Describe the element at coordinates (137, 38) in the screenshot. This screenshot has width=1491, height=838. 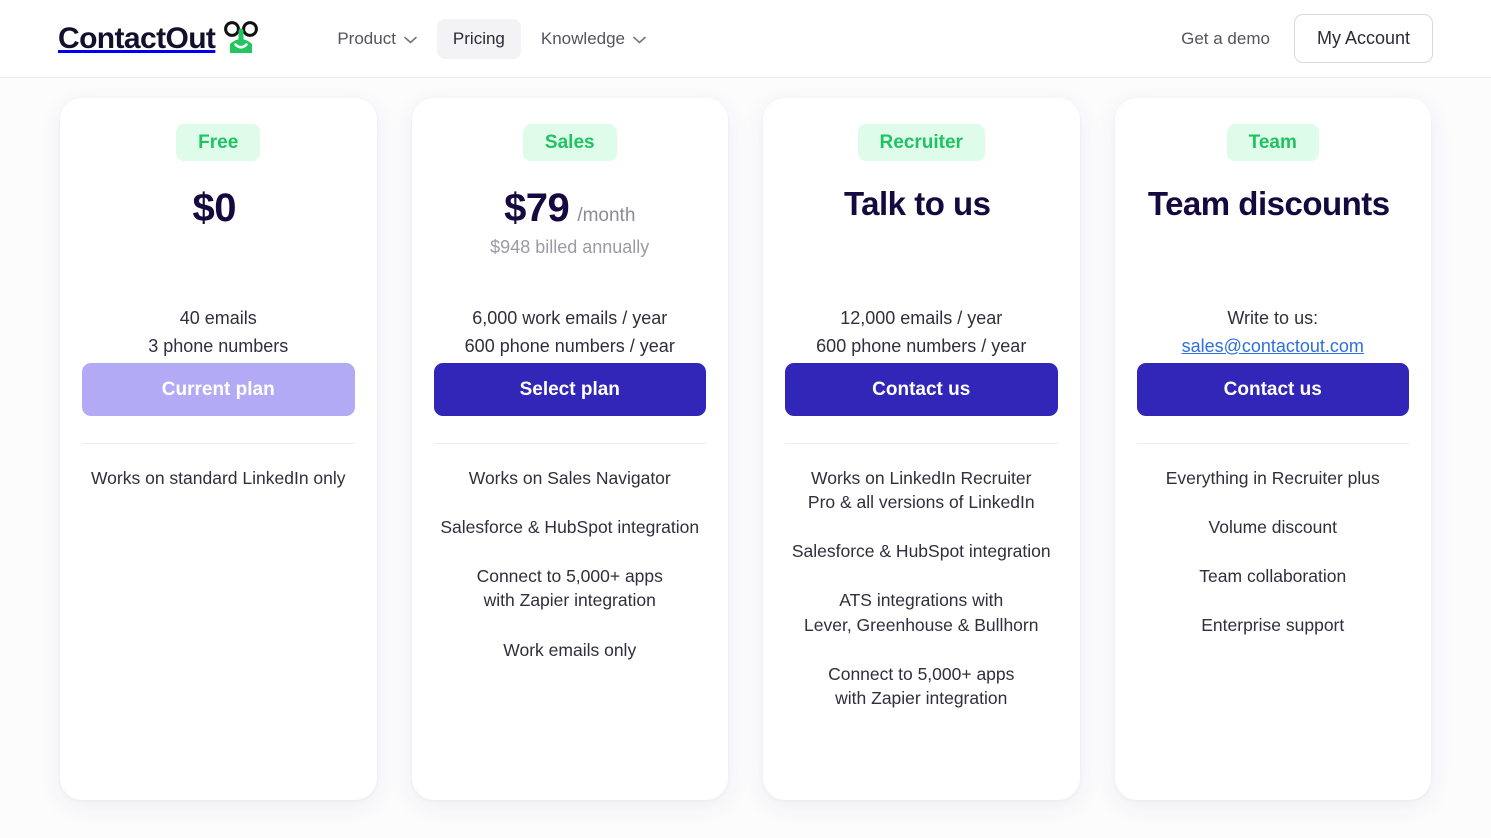
I see `brand-wordmark: ContactOut` at that location.